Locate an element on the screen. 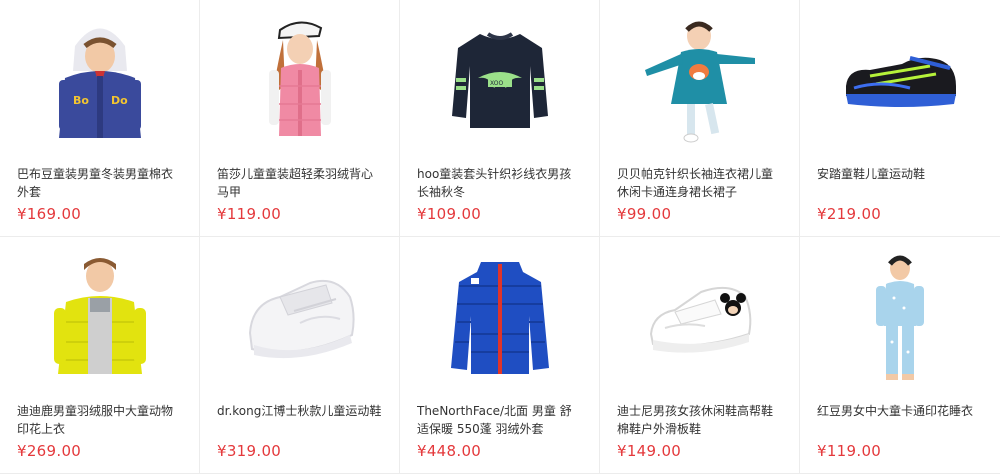 The image size is (1000, 474). product-title: TheNorthFace/北面 男童 舒适保暖 550蓬 羽绒外套 is located at coordinates (500, 420).